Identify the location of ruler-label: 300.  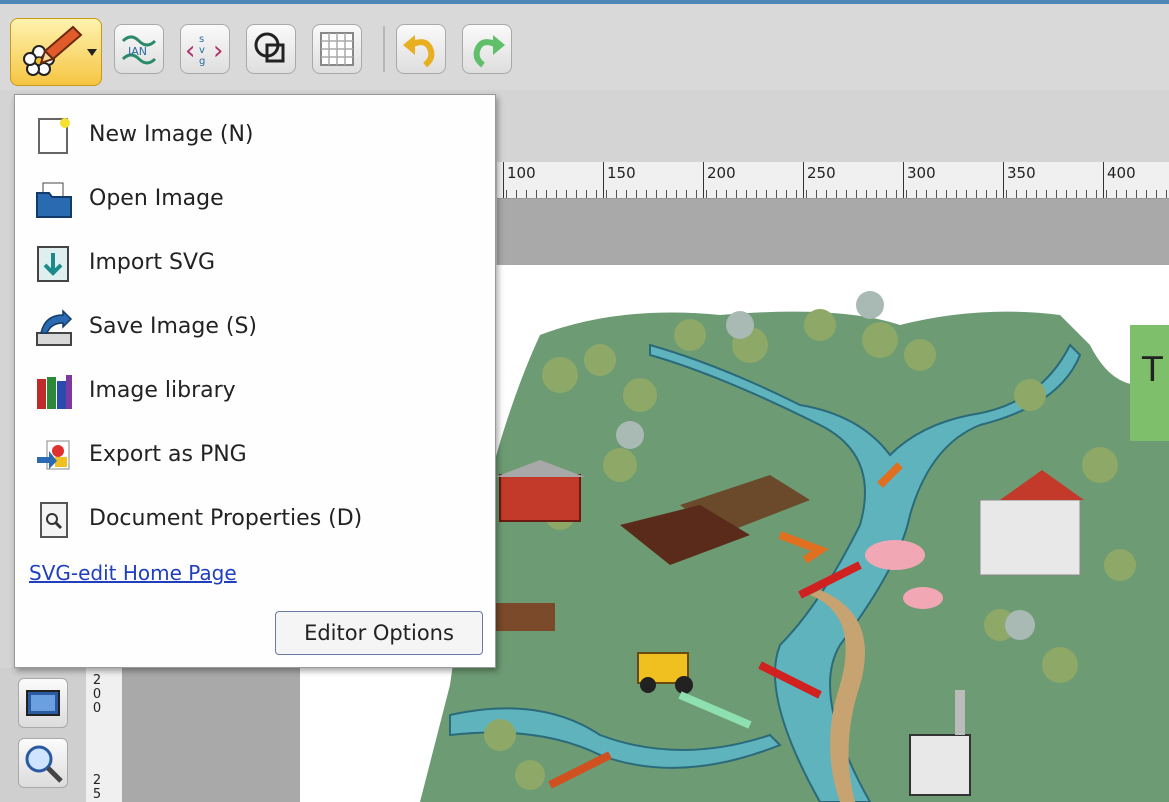
(921, 173).